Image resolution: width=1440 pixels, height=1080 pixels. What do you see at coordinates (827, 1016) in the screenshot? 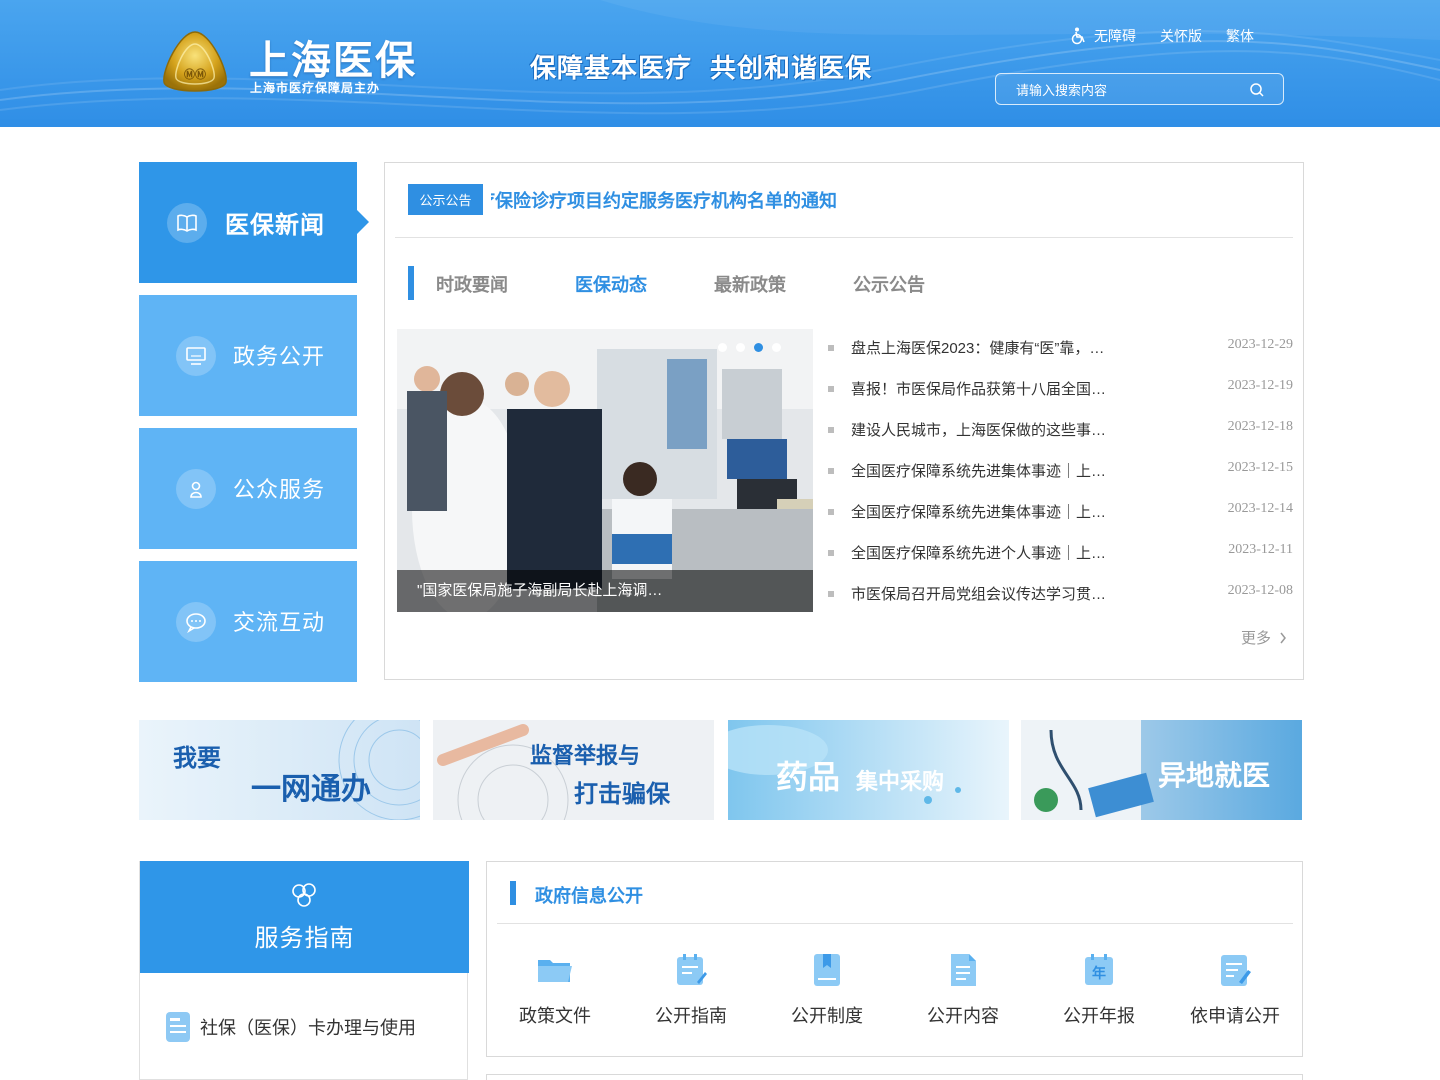
I see `gov-item-label: 公开制度` at bounding box center [827, 1016].